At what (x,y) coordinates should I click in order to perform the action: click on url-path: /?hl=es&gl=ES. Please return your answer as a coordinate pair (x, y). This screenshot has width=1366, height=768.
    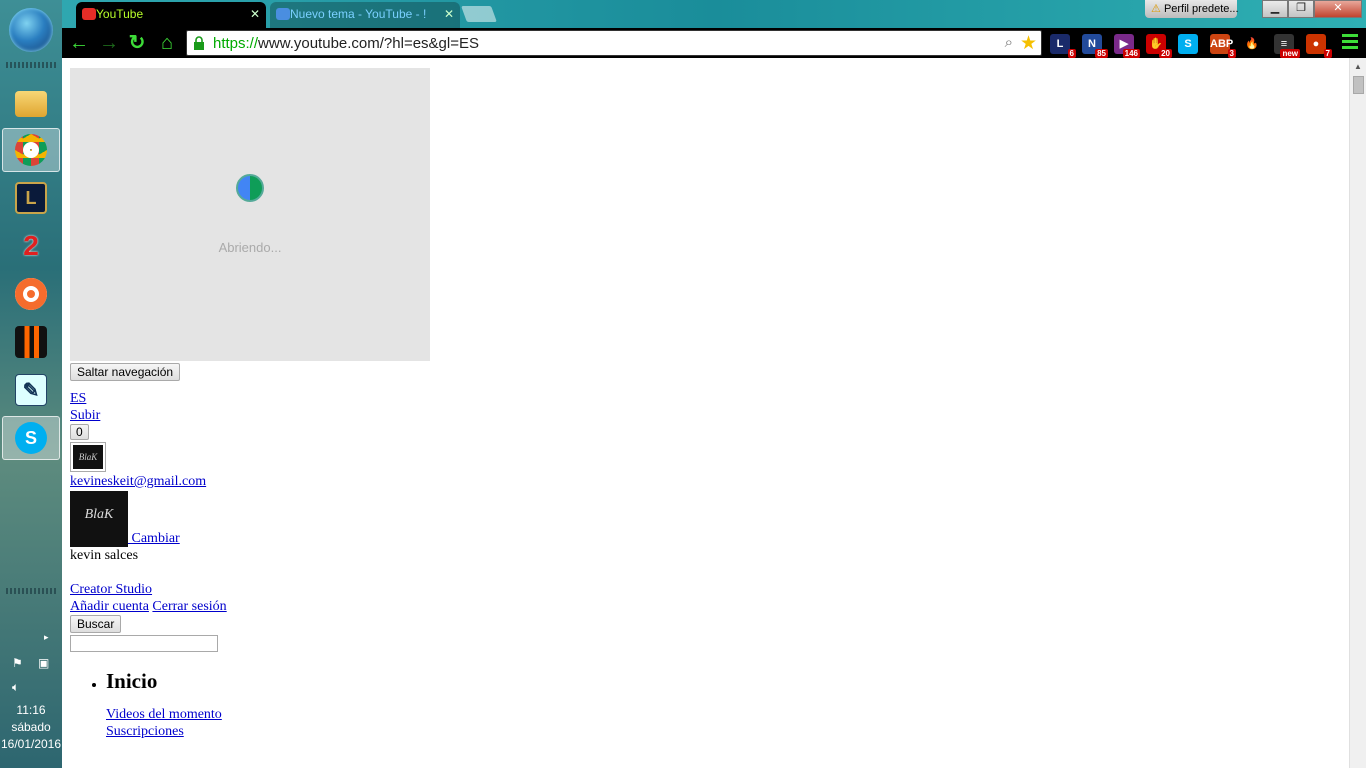
    Looking at the image, I should click on (429, 43).